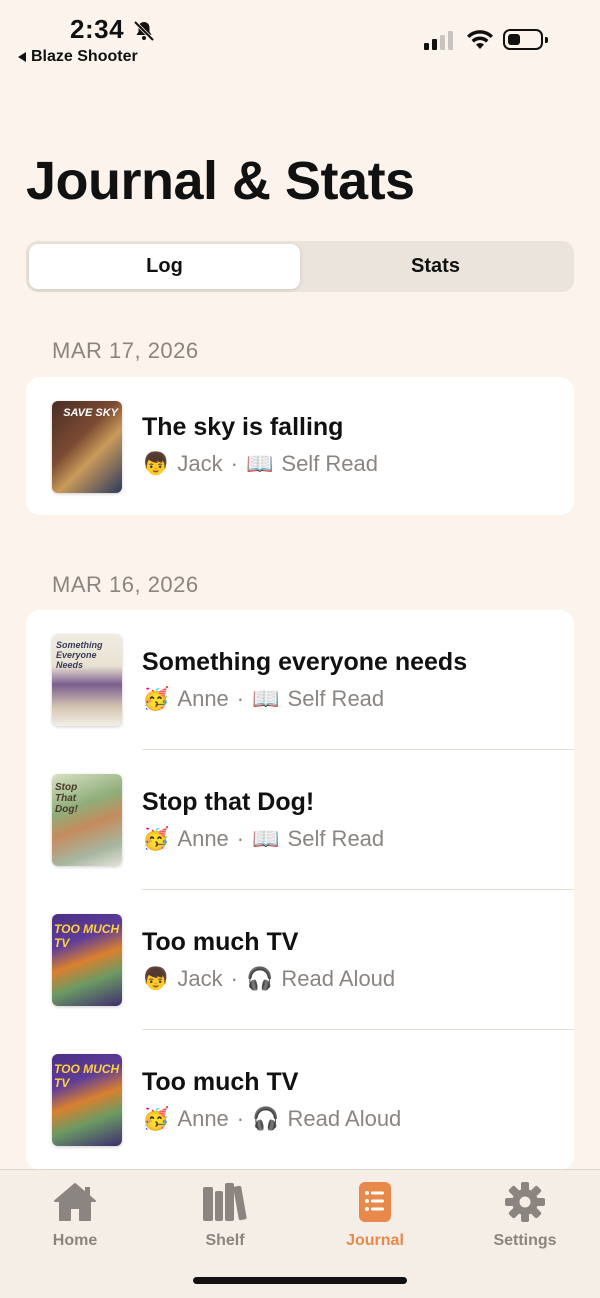 This screenshot has width=600, height=1298. Describe the element at coordinates (305, 662) in the screenshot. I see `entry-title: Something everyone needs` at that location.